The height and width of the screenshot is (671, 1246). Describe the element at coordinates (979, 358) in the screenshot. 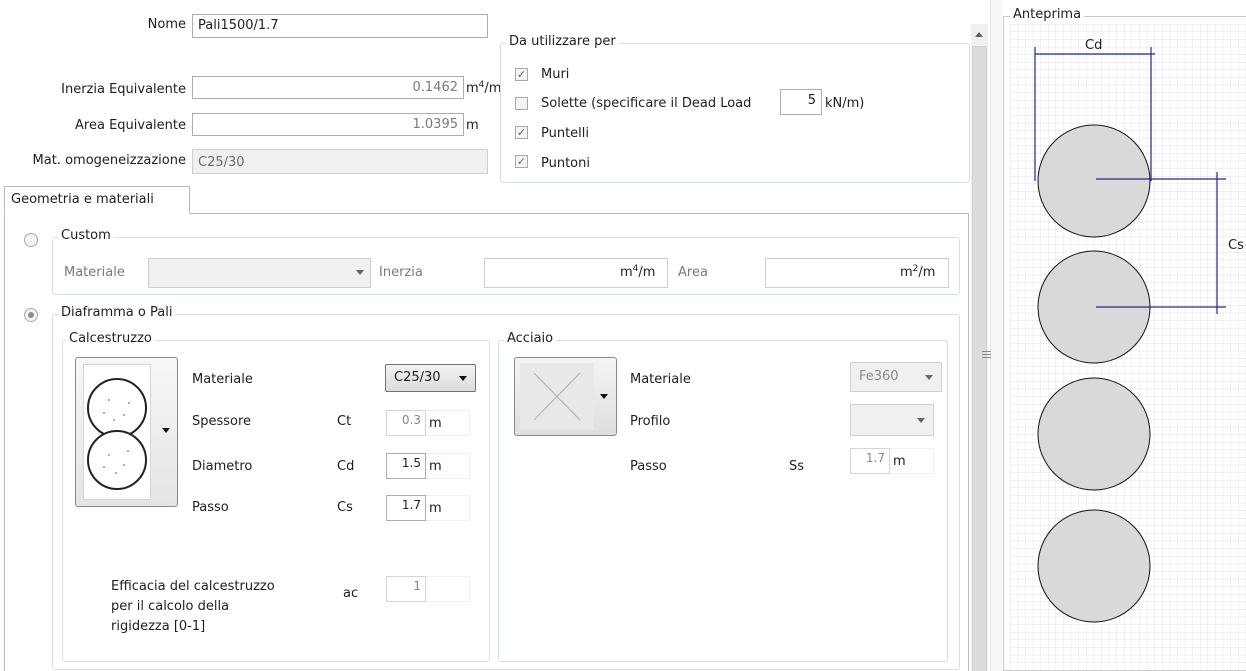

I see `scrollbar-thumb` at that location.